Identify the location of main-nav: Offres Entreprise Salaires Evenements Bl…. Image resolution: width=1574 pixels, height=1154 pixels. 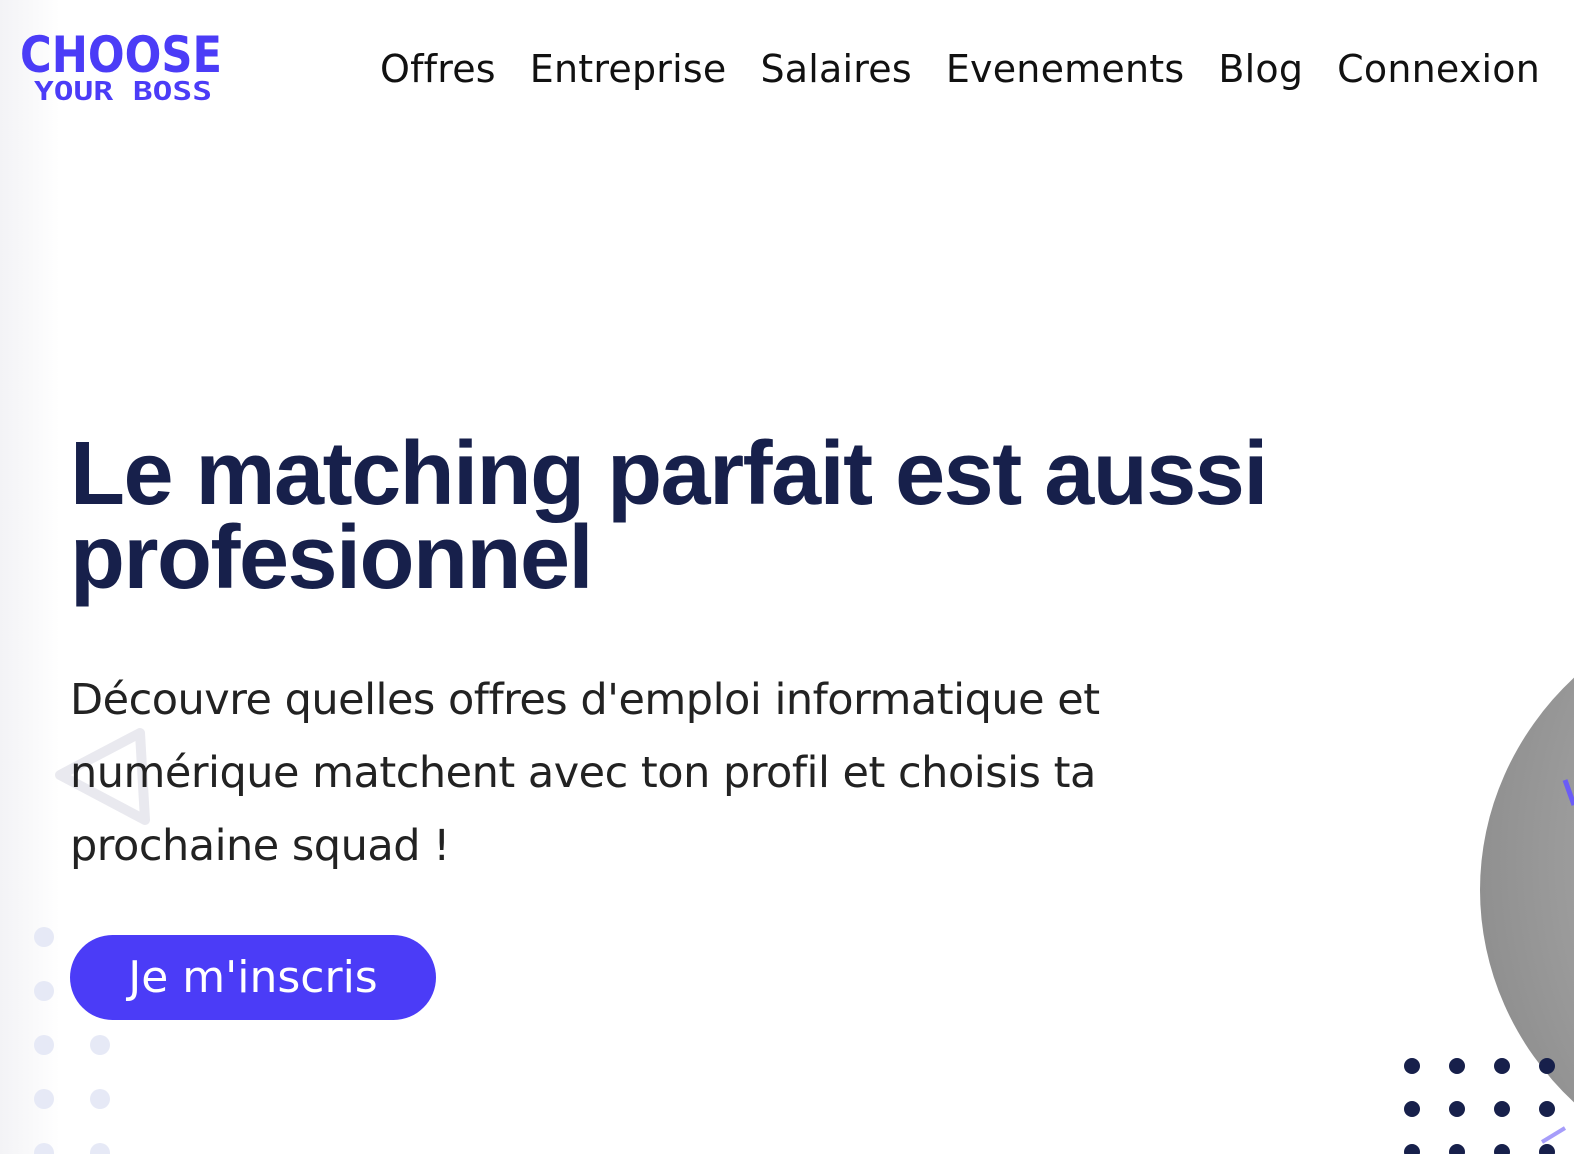
(960, 69).